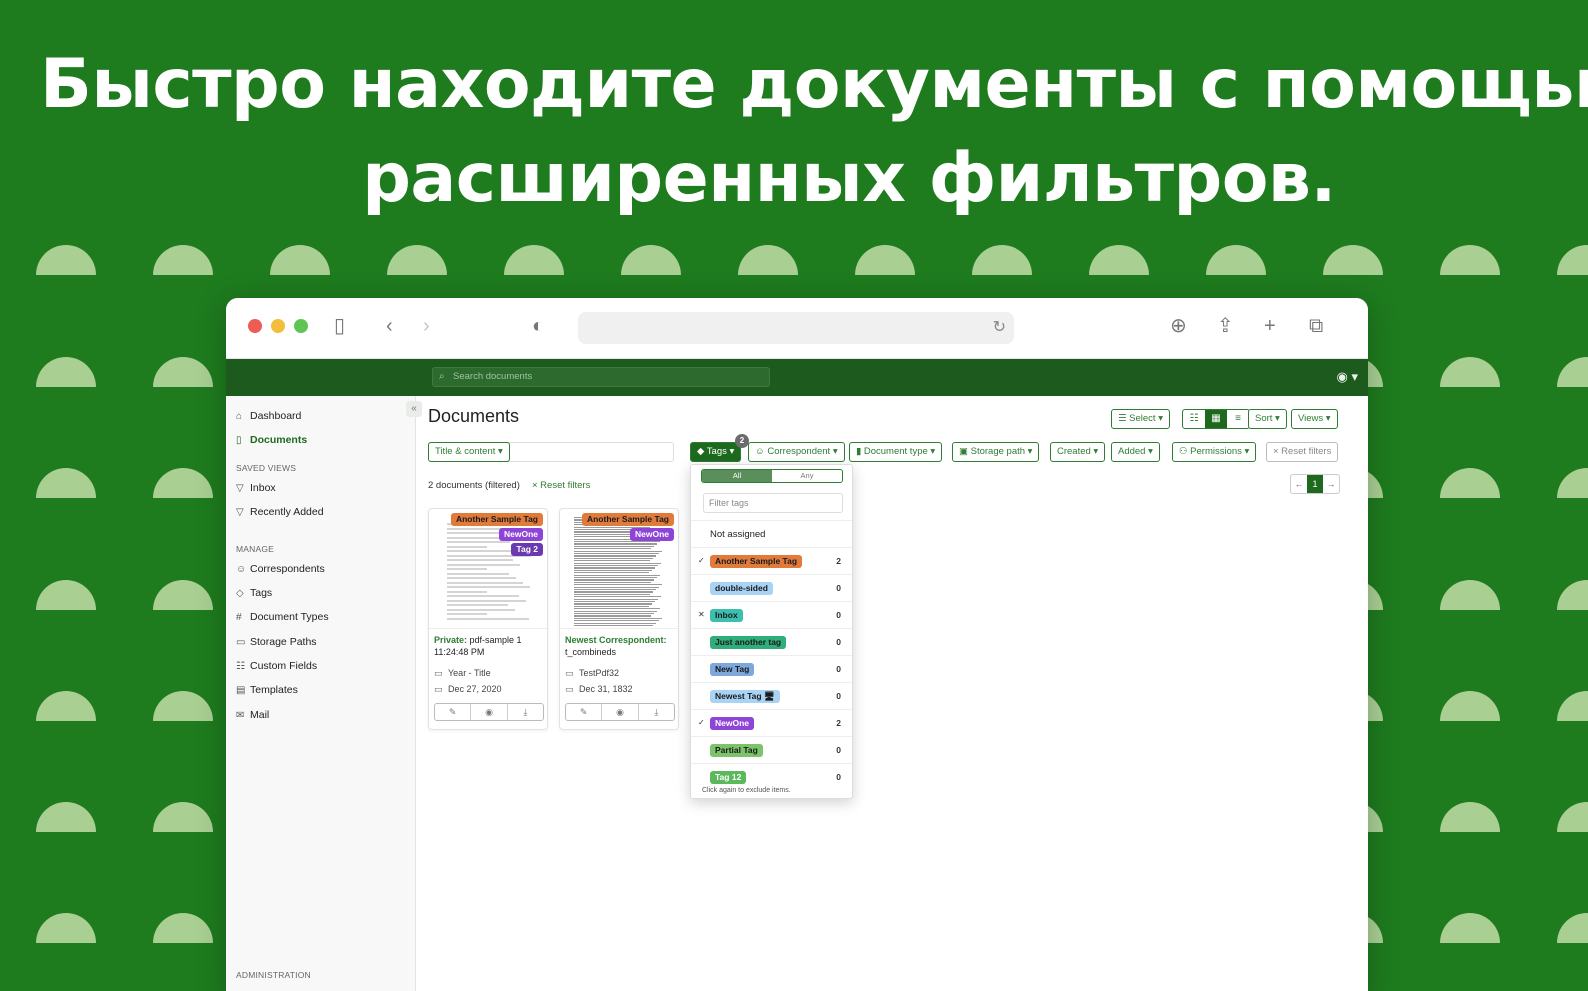 Image resolution: width=1588 pixels, height=991 pixels. I want to click on tag-option: New Tag 0, so click(771, 668).